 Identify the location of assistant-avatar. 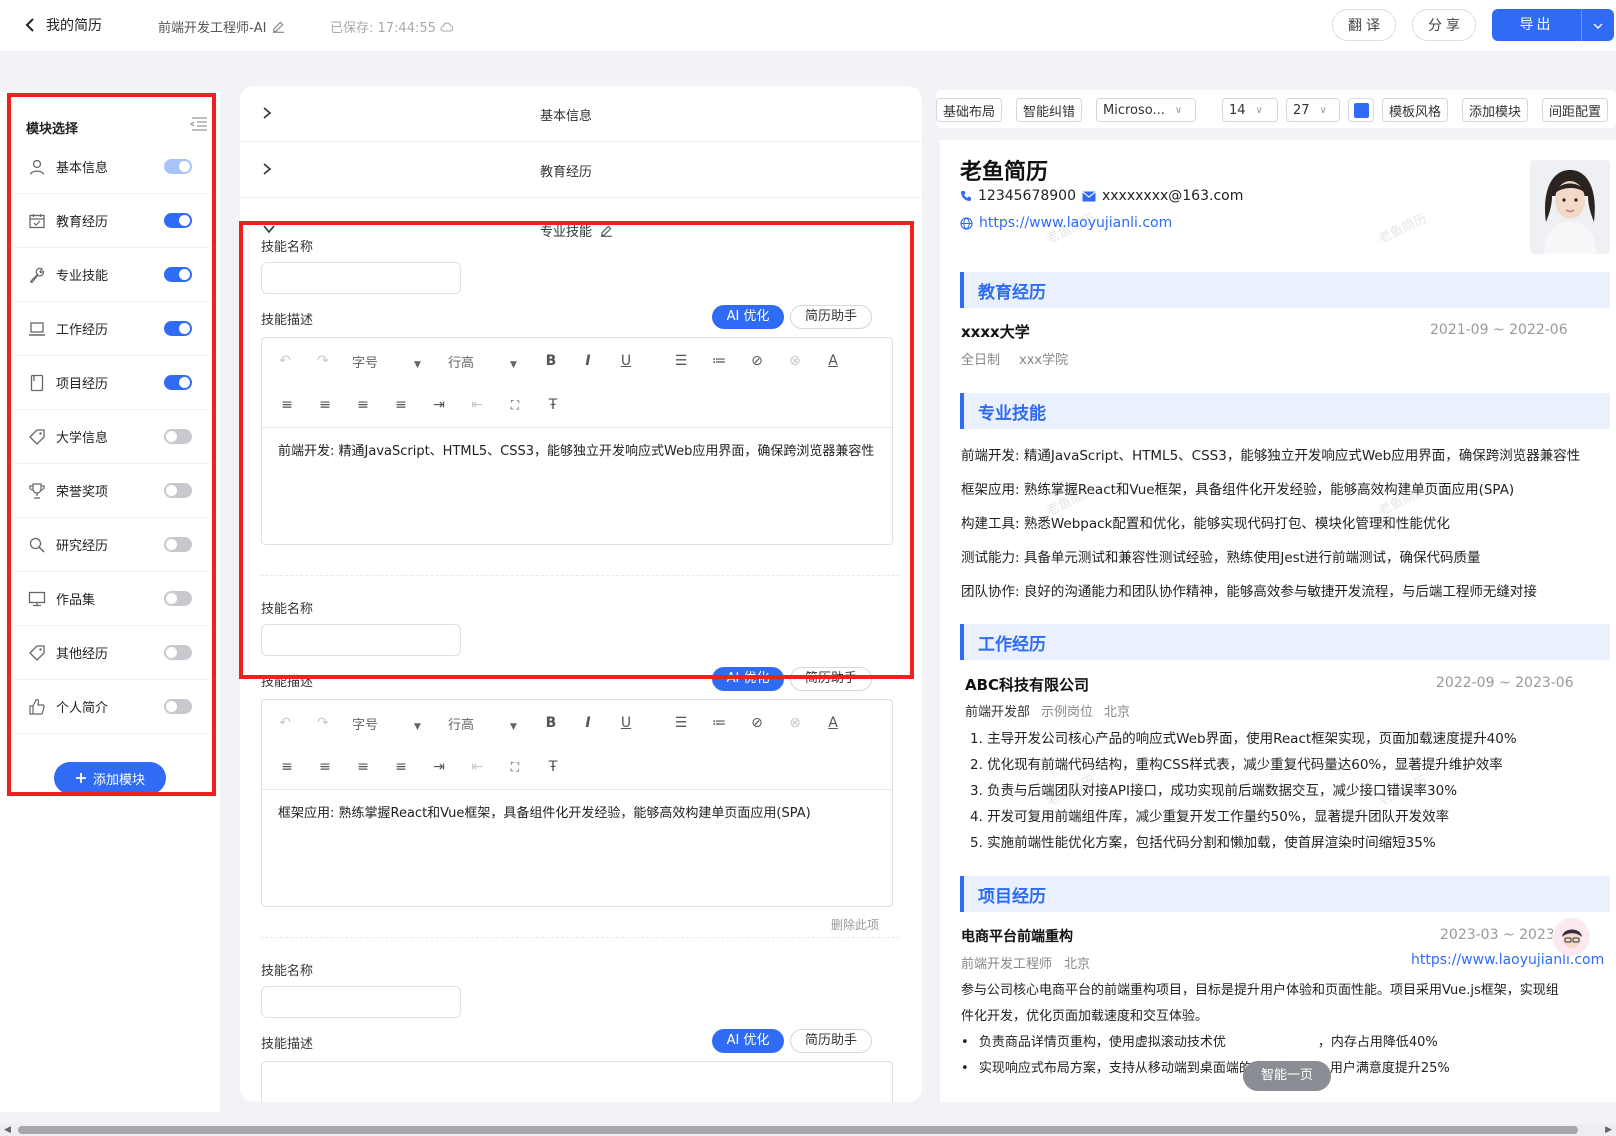
(1571, 937).